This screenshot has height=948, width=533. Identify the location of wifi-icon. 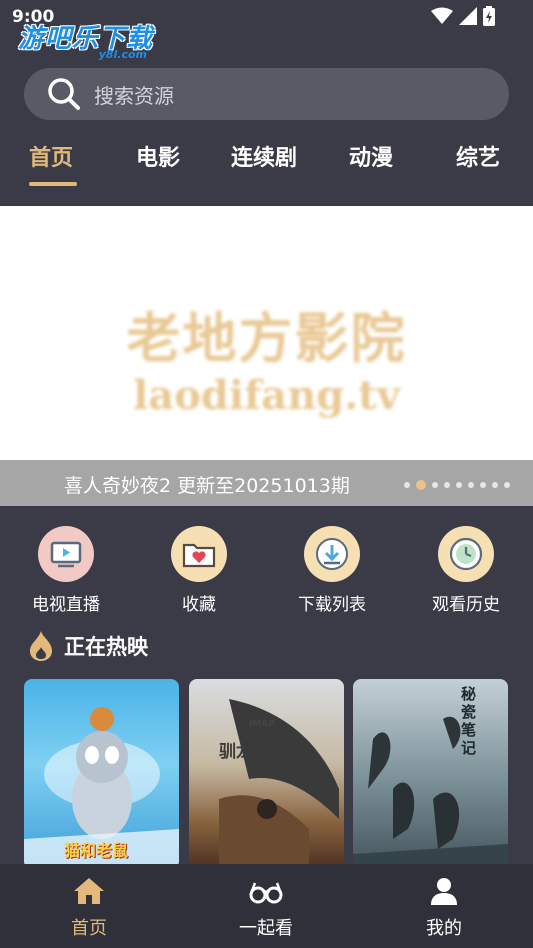
(442, 15).